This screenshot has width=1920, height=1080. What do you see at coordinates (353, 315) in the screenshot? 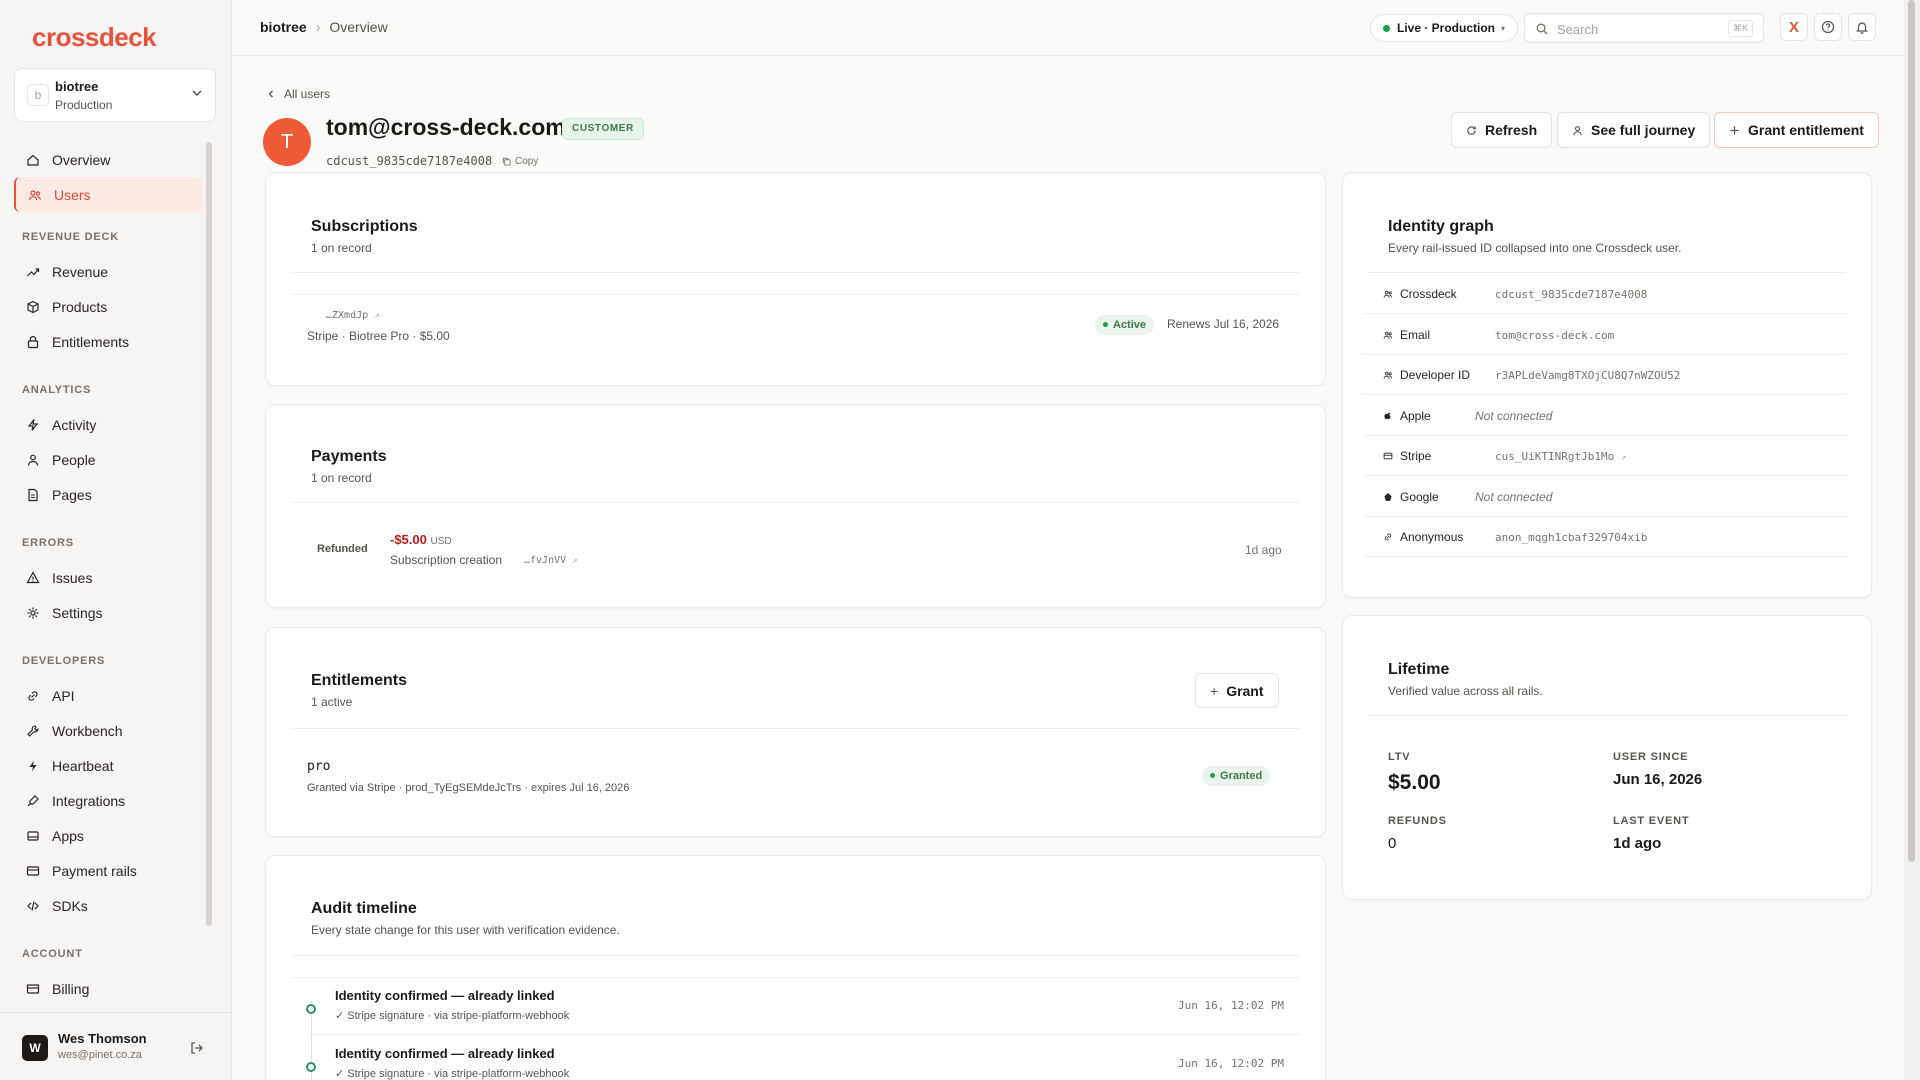
I see `subscription-ref: …ZXmdJp ↗` at bounding box center [353, 315].